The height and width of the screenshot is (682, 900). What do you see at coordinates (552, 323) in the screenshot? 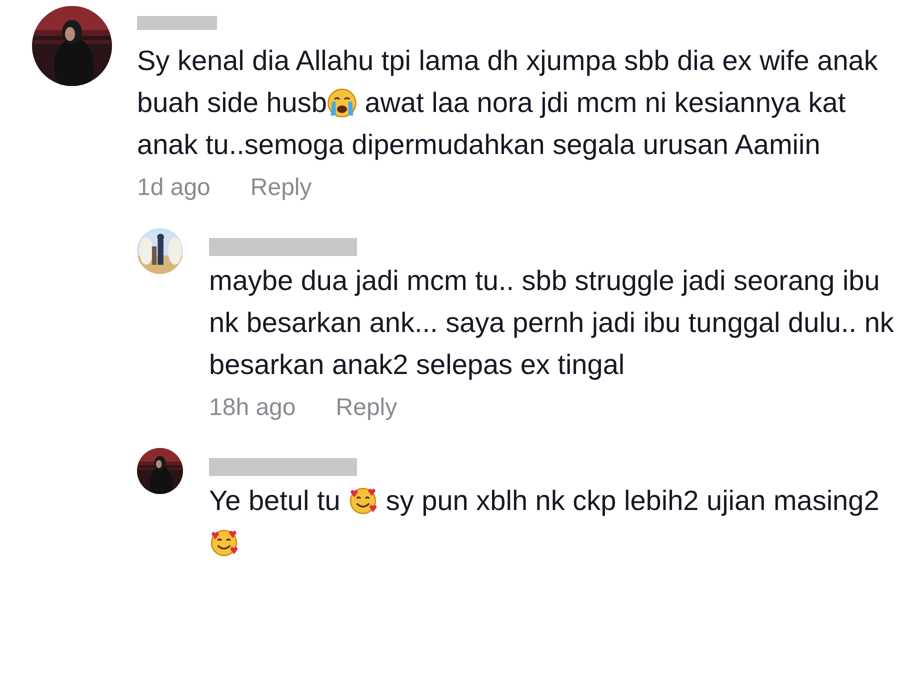
I see `comment-text: maybe dua jadi mcm tu.. sbb struggle jadi seorang ibu nk besarkan ank... saya pernh jadi ibu tunggal dulu.. nk besarkan anak2 selepas ex tingal` at bounding box center [552, 323].